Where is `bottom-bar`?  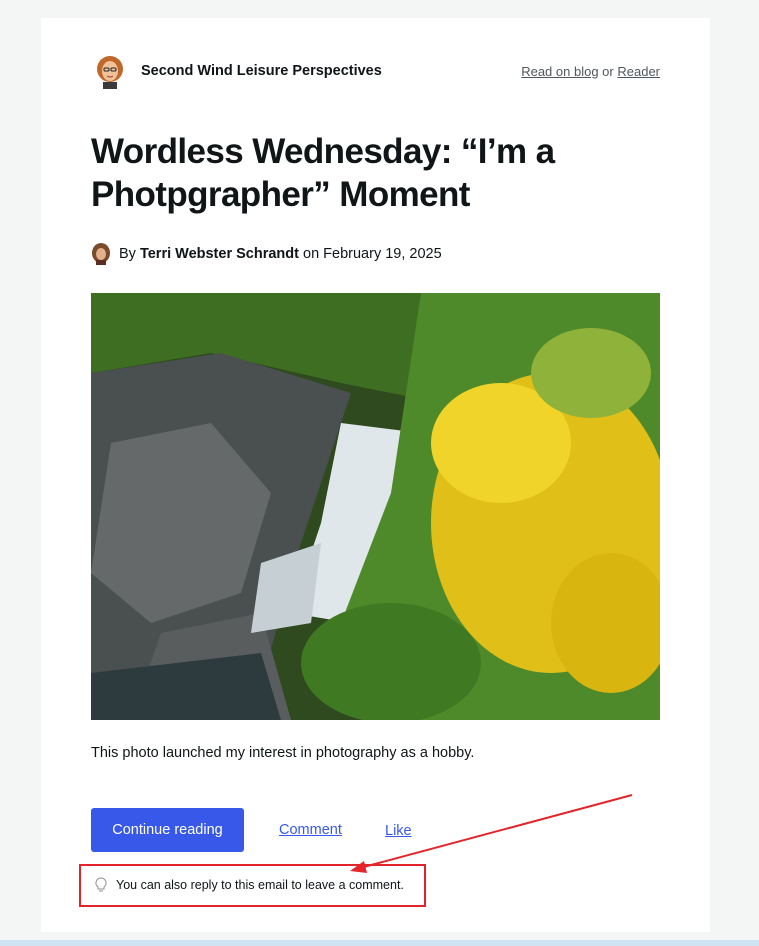 bottom-bar is located at coordinates (379, 943).